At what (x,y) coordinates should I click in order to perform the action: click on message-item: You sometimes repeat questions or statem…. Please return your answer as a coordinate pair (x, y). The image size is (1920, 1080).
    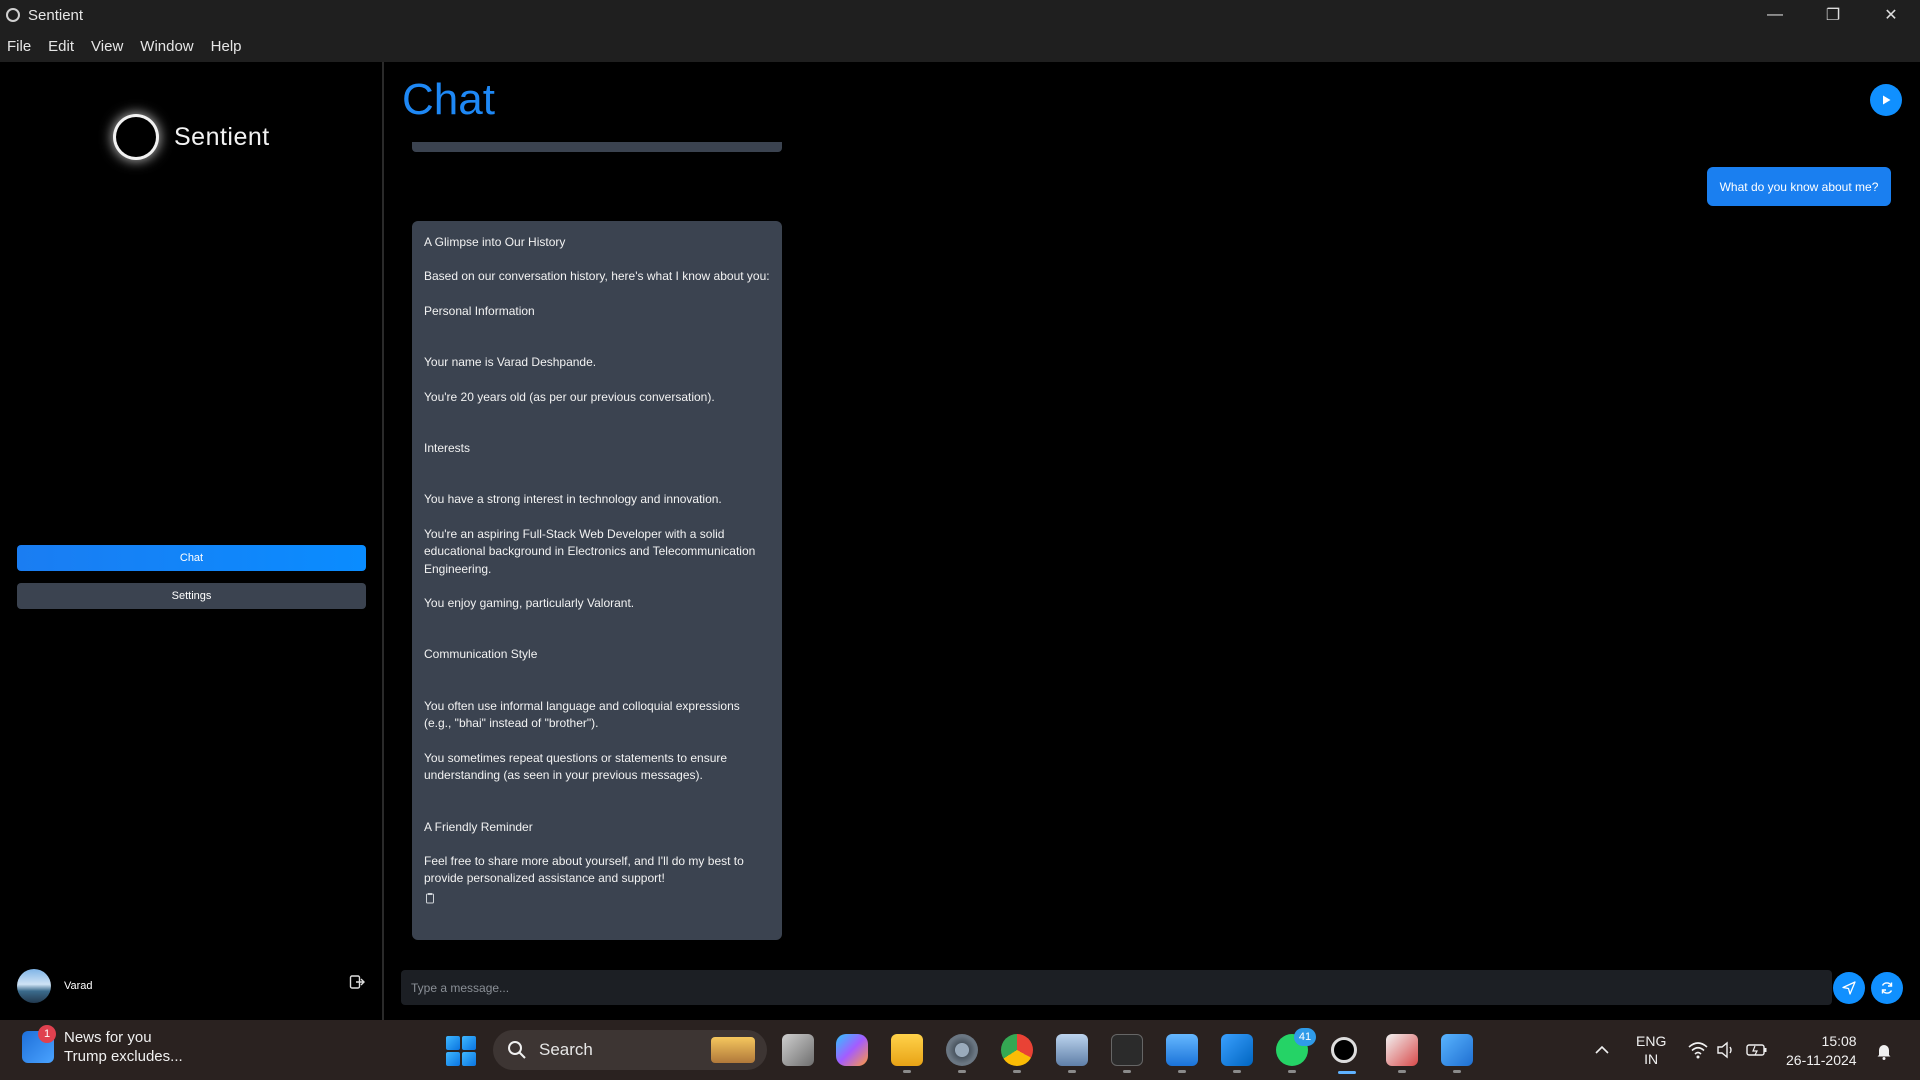
    Looking at the image, I should click on (576, 766).